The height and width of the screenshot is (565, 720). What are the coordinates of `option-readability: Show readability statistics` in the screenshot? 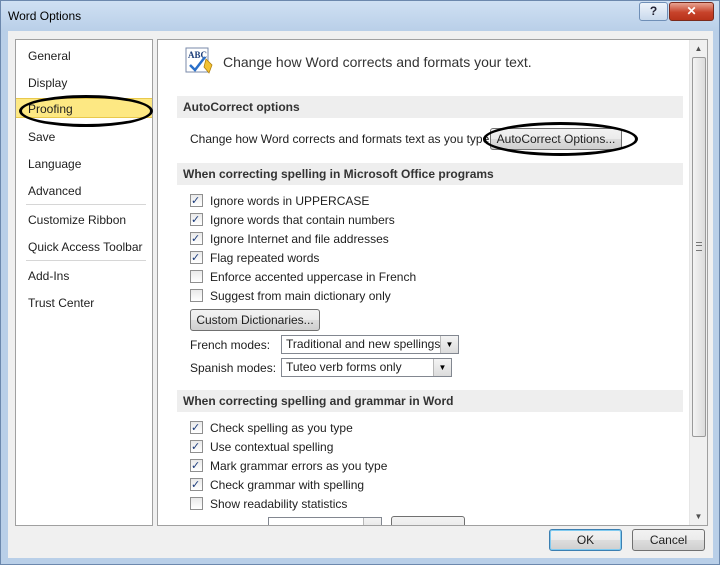 It's located at (268, 504).